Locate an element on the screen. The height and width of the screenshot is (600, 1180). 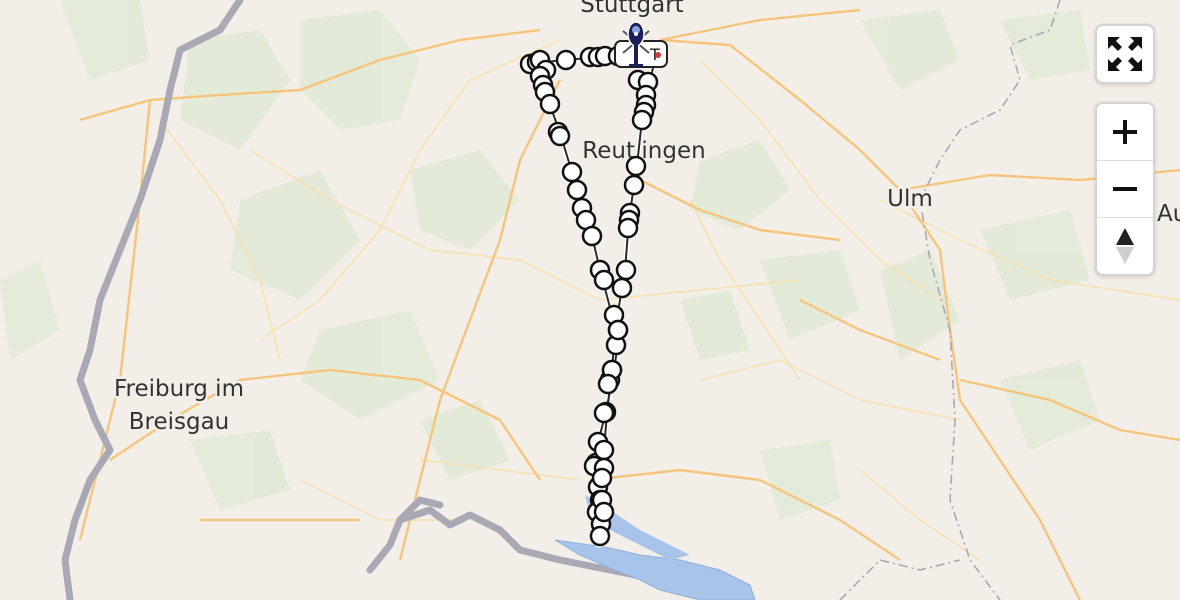
fullscreen-button is located at coordinates (1125, 54).